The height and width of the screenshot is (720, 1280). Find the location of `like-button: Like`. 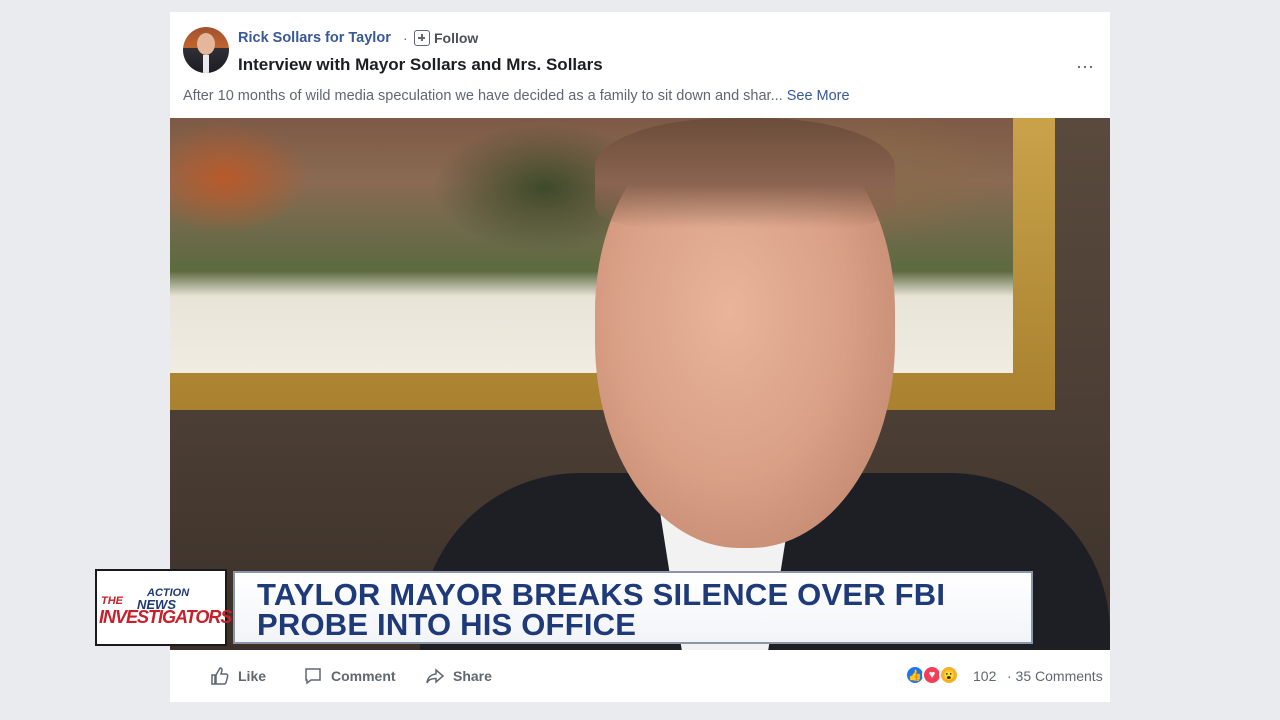

like-button: Like is located at coordinates (238, 676).